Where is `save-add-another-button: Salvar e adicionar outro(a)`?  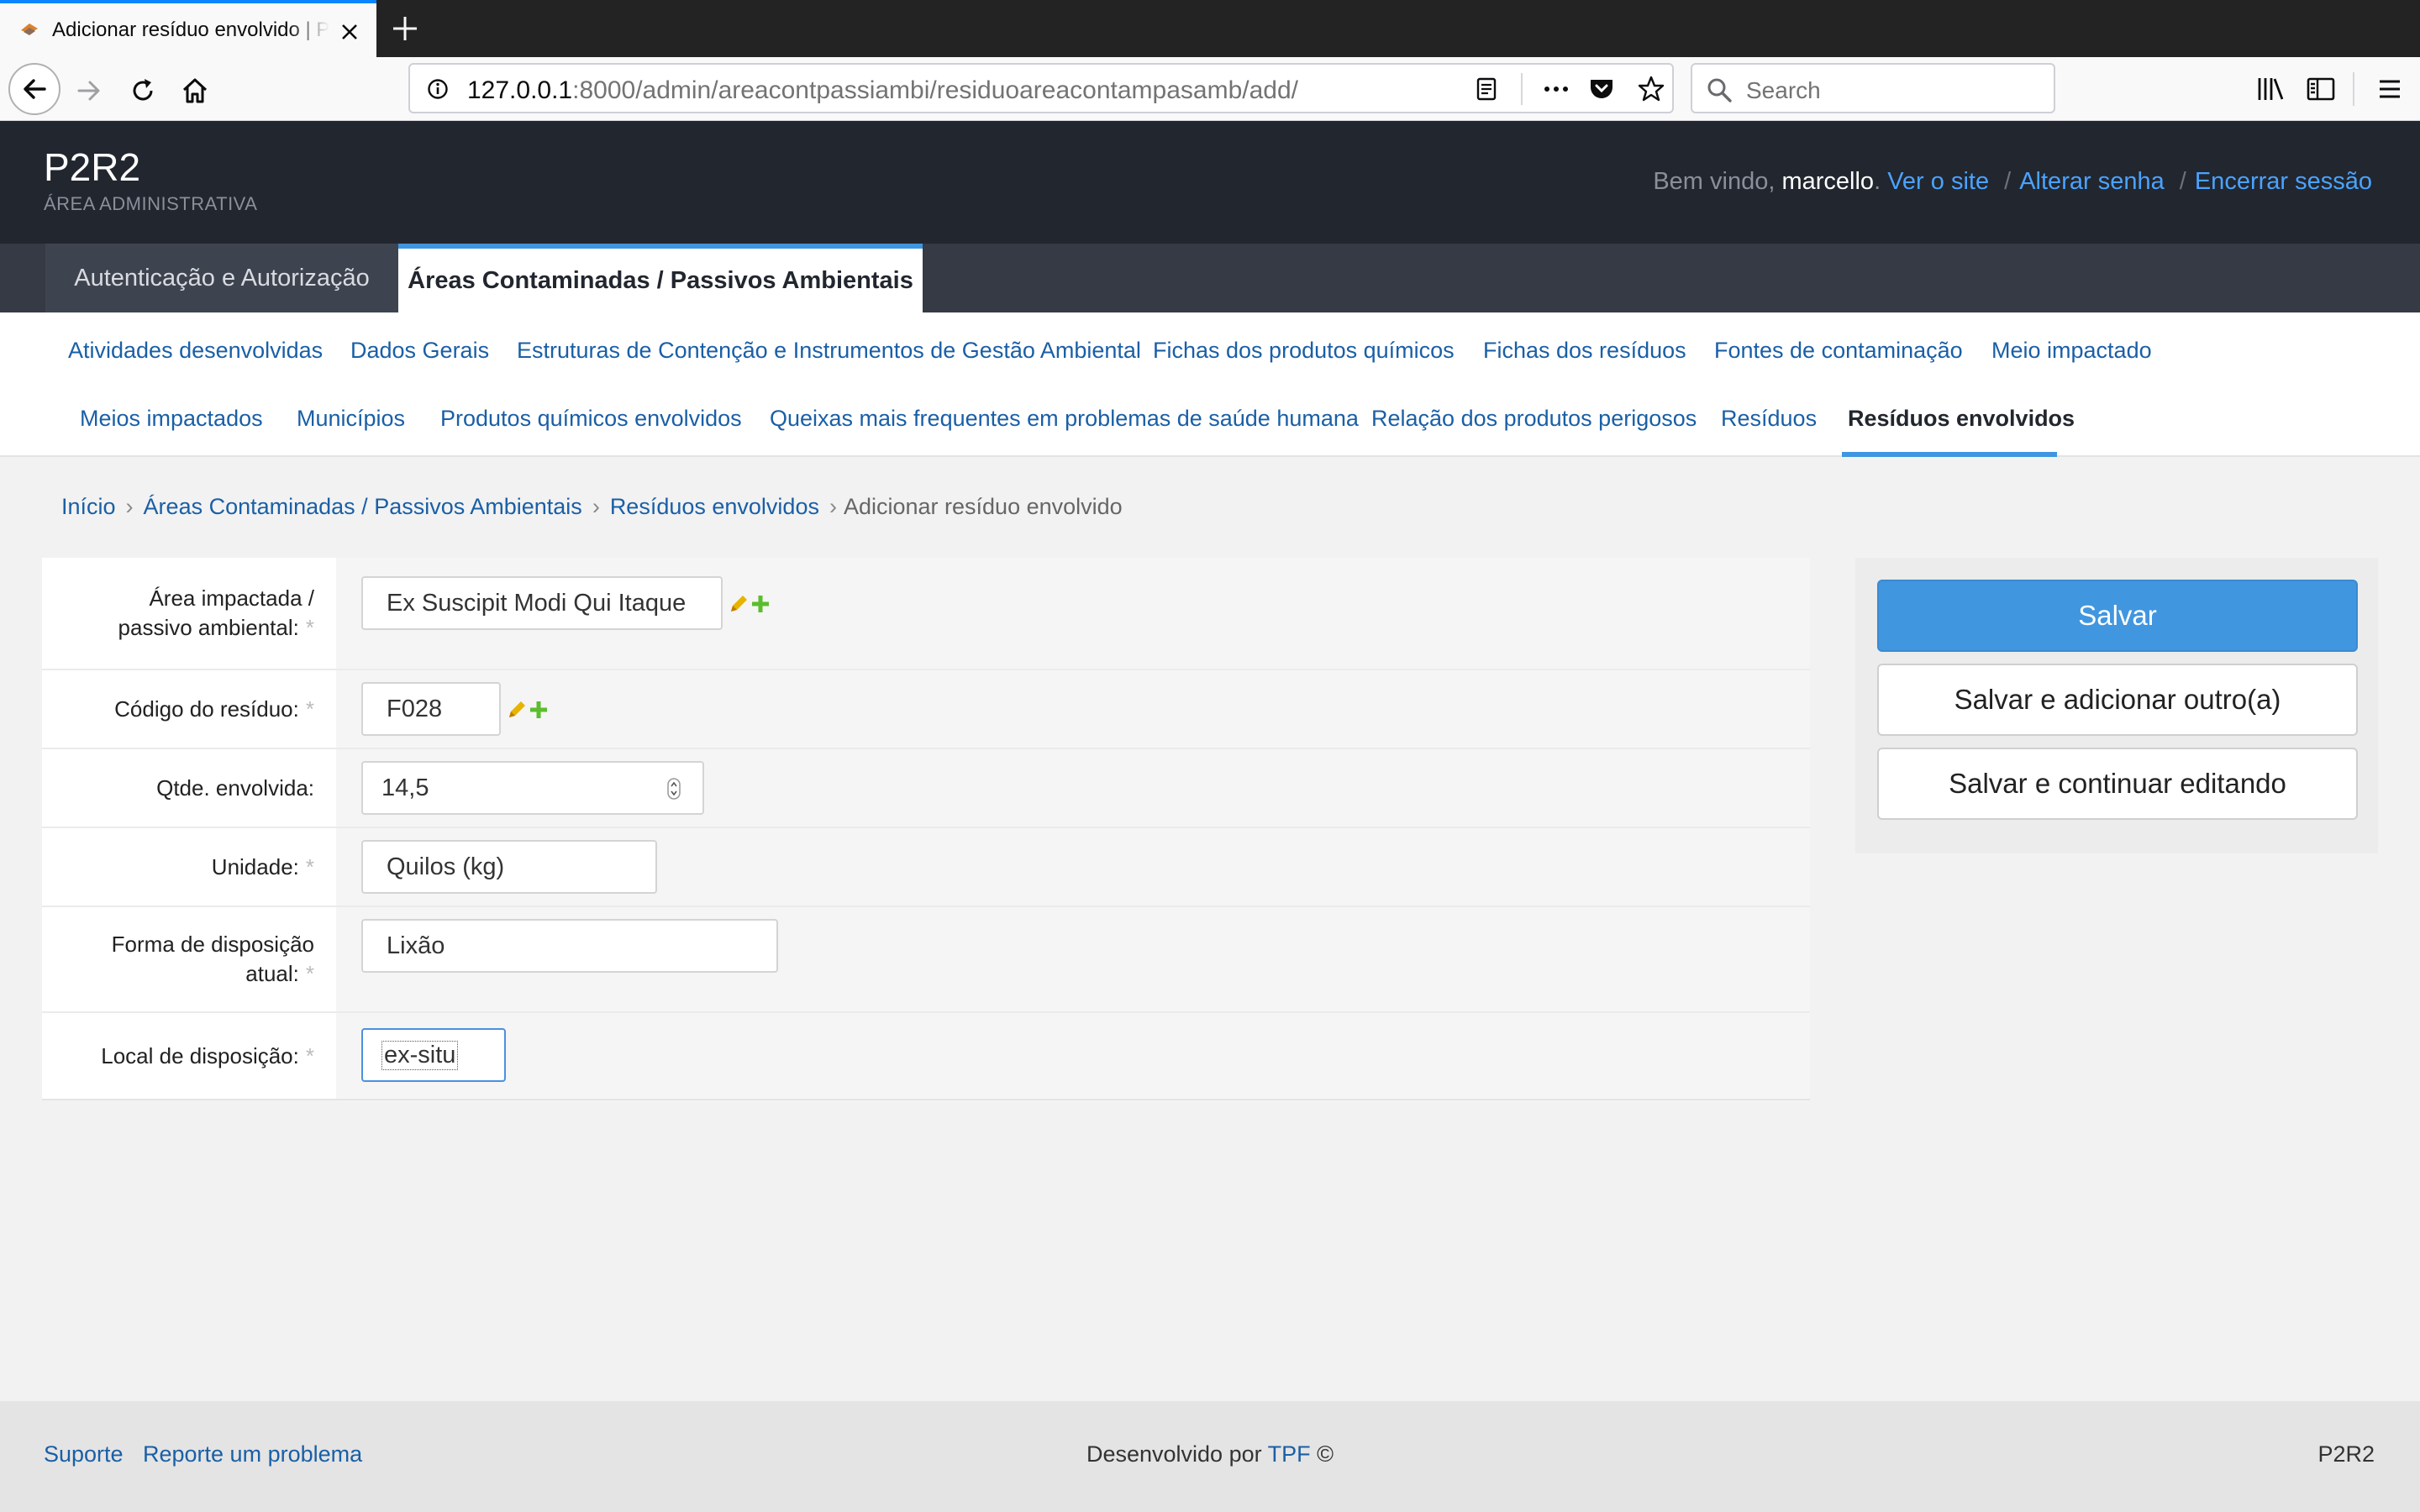 save-add-another-button: Salvar e adicionar outro(a) is located at coordinates (2117, 700).